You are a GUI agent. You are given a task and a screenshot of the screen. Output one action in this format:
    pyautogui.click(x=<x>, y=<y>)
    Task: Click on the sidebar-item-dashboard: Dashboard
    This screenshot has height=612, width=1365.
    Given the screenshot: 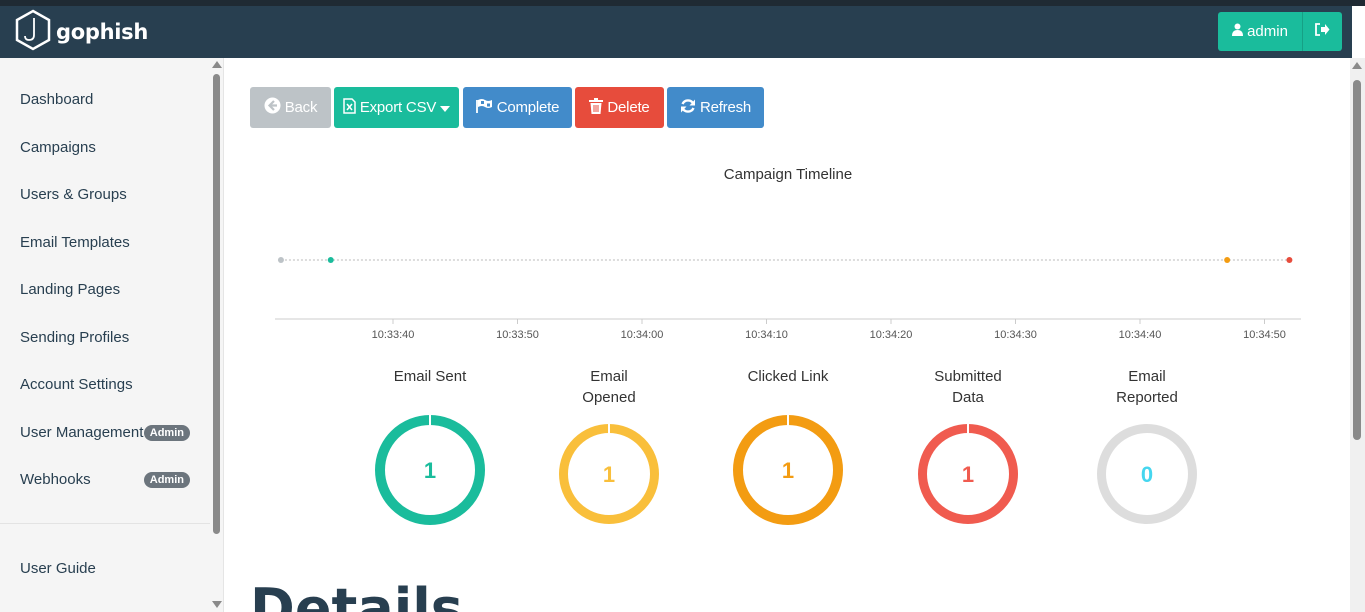 What is the action you would take?
    pyautogui.click(x=105, y=99)
    